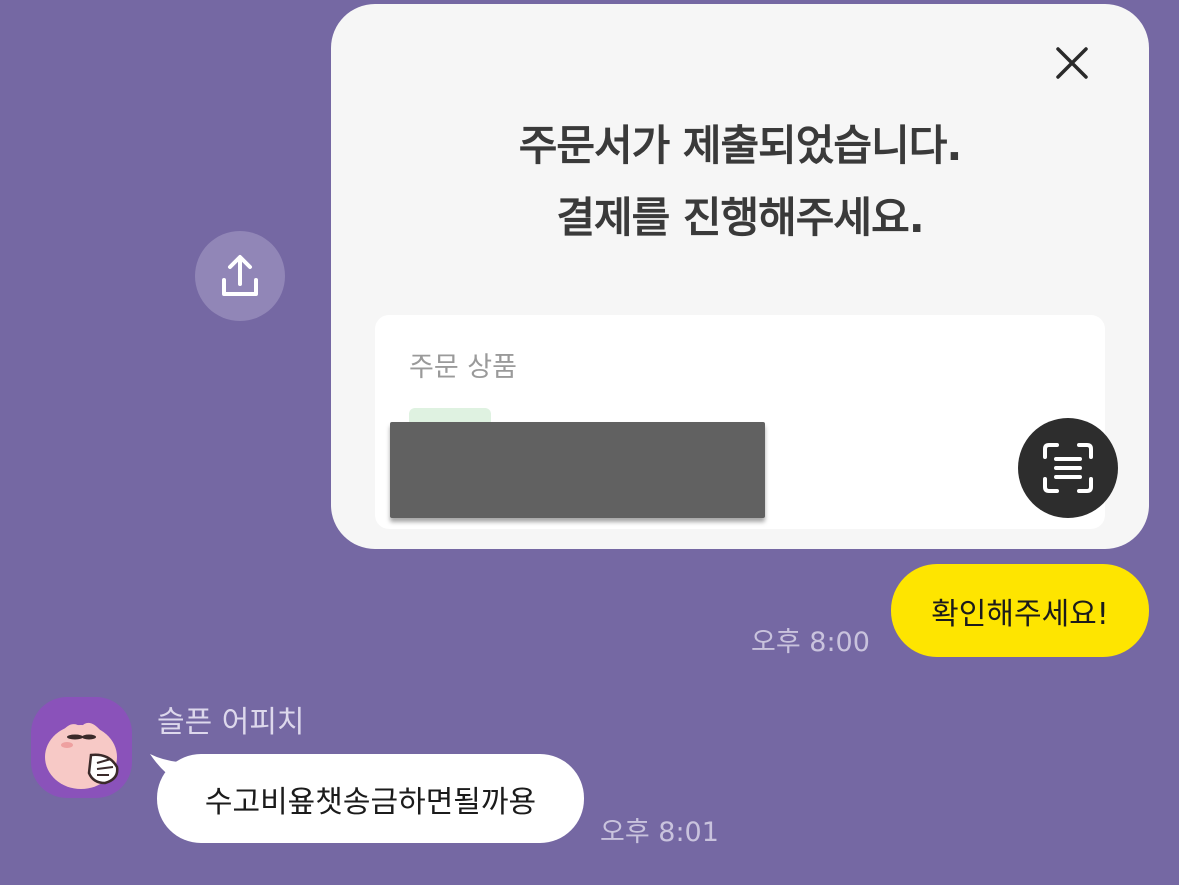 This screenshot has width=1179, height=885. I want to click on redaction-block, so click(577, 470).